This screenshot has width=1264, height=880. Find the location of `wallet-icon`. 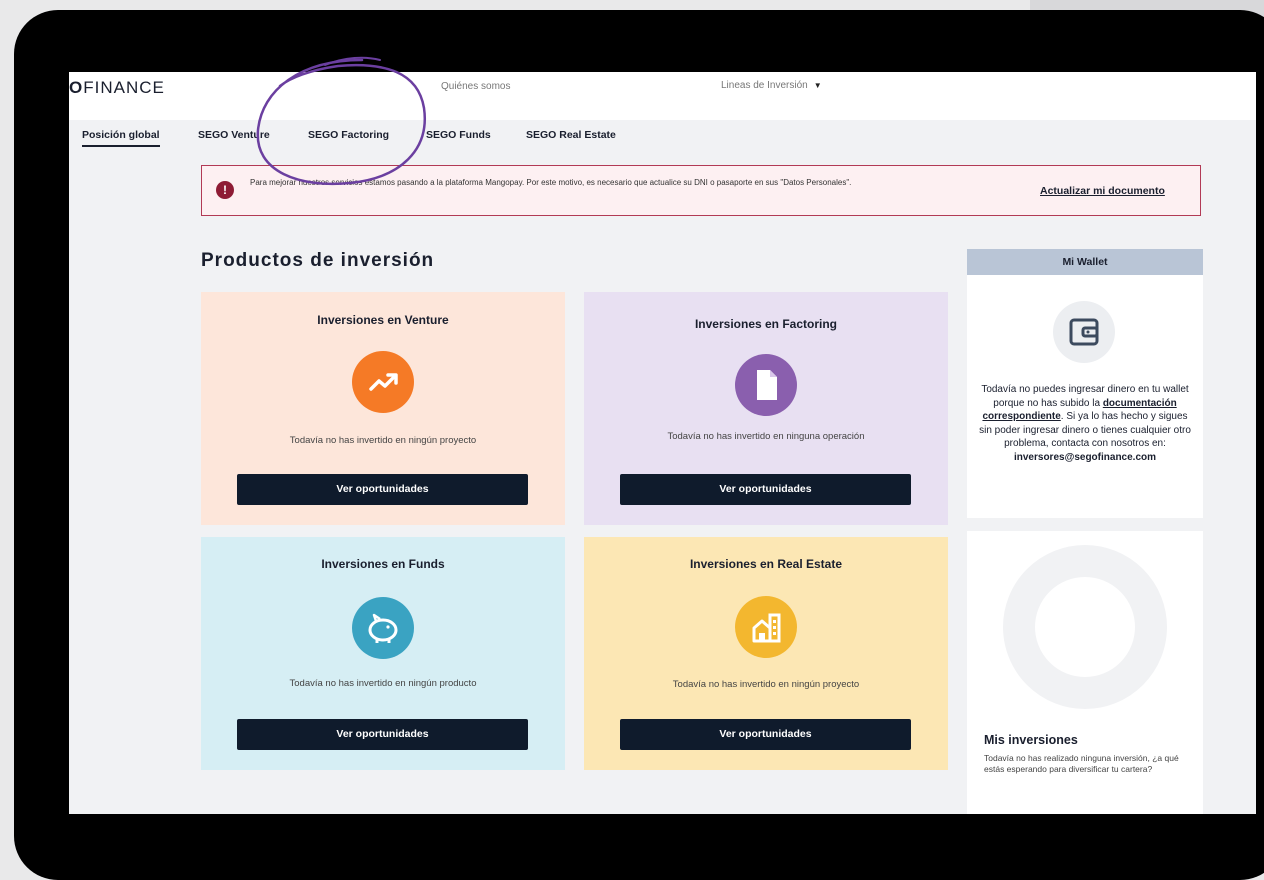

wallet-icon is located at coordinates (1084, 332).